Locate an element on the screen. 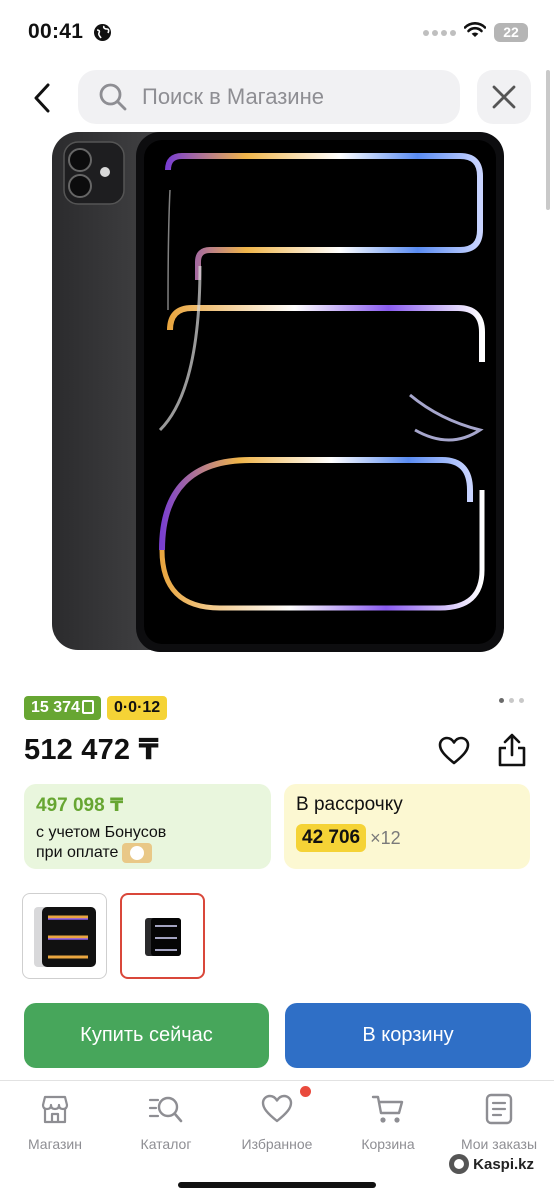  search-bar is located at coordinates (269, 97).